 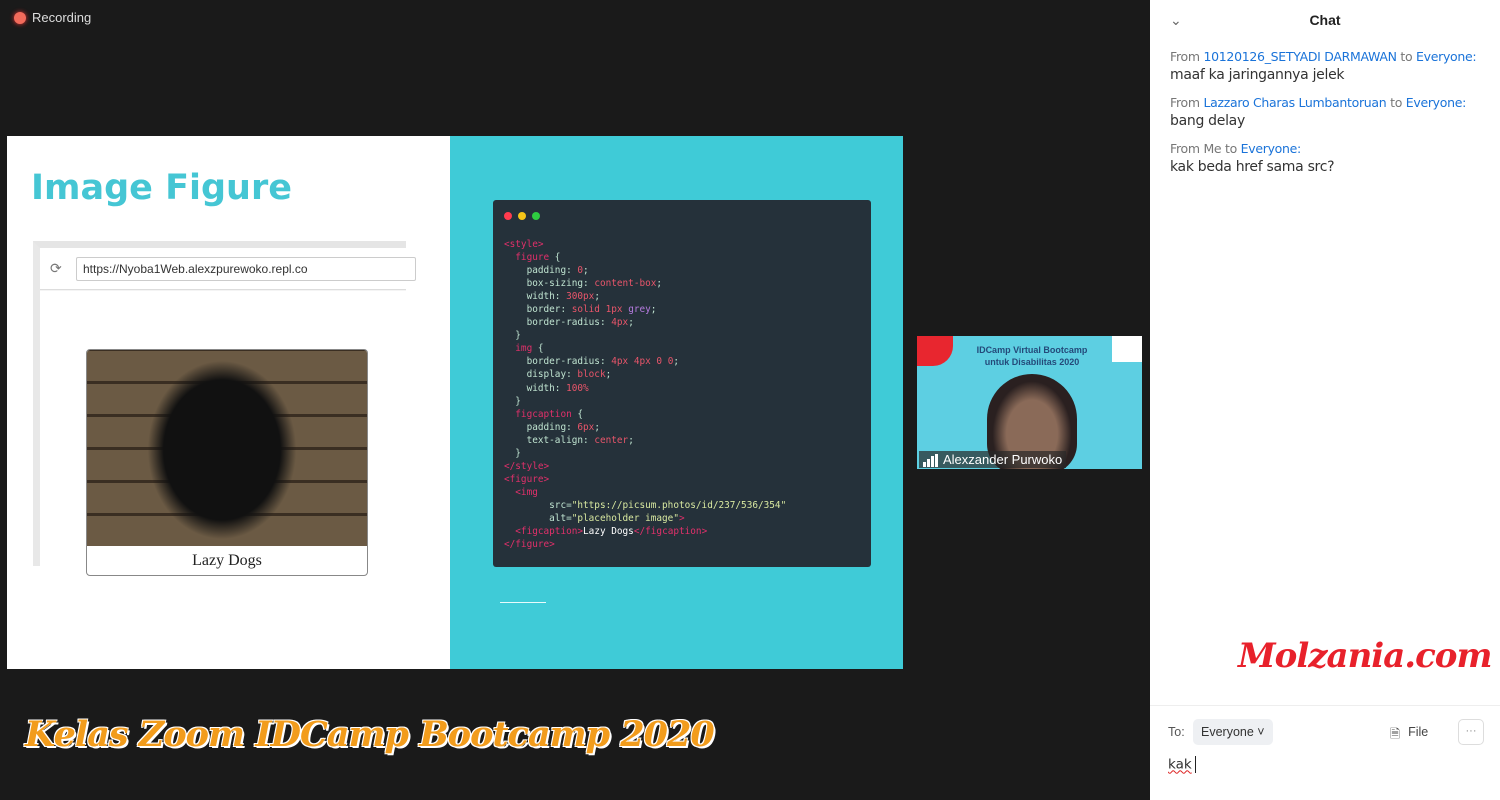 I want to click on figure-example: Lazy Dogs, so click(x=227, y=462).